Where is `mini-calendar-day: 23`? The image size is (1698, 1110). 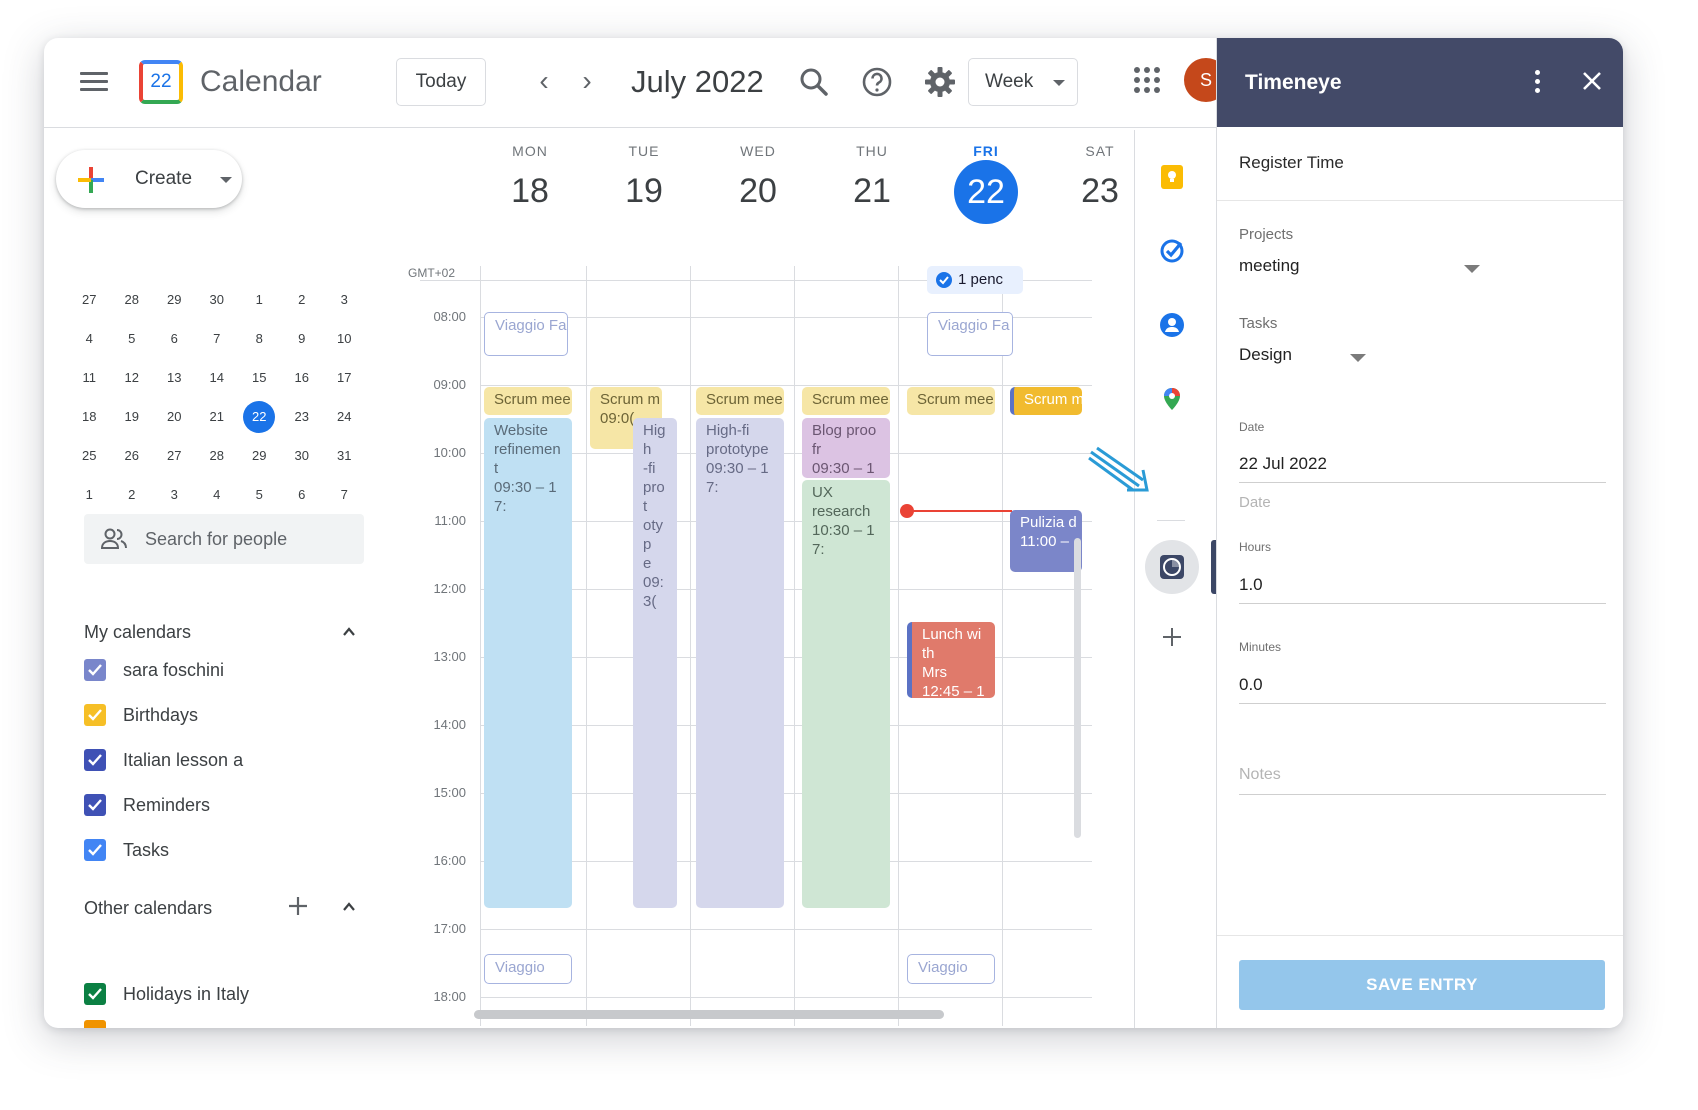 mini-calendar-day: 23 is located at coordinates (302, 420).